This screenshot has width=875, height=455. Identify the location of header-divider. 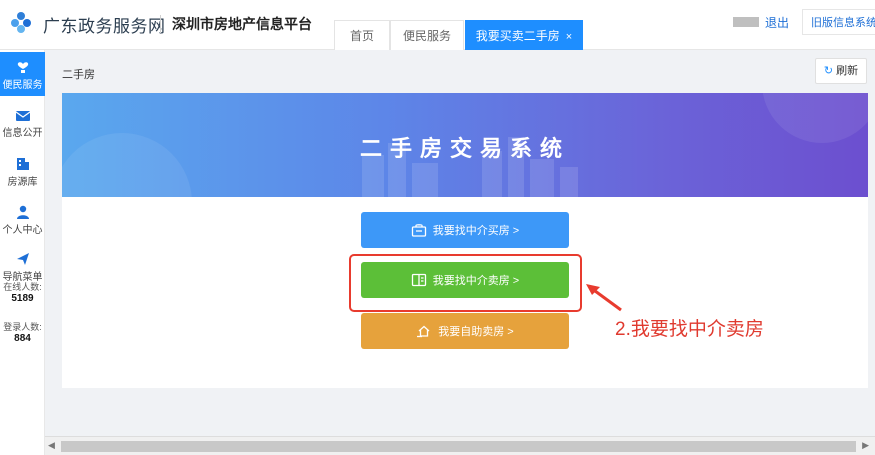
(160, 24).